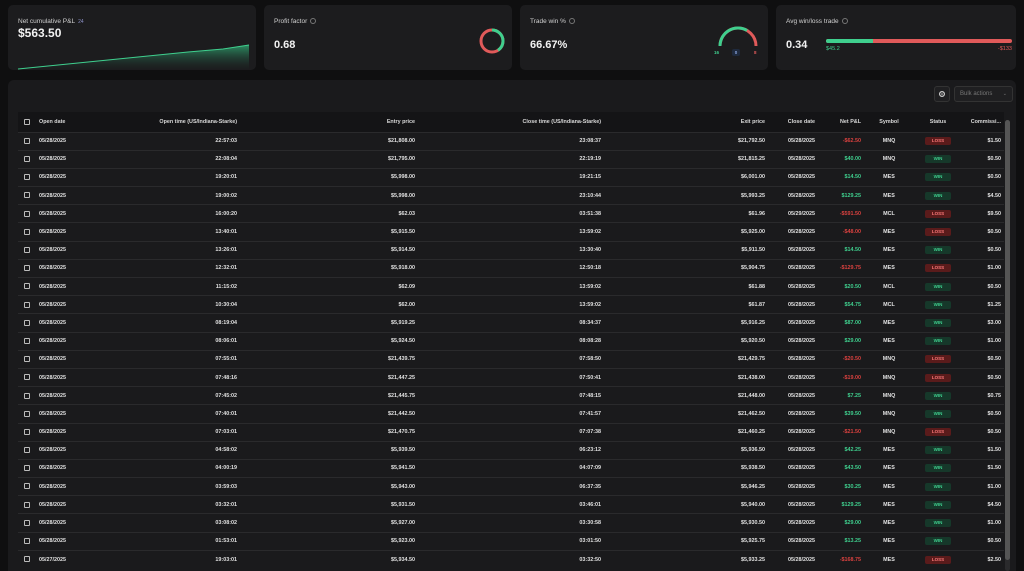 The image size is (1024, 571). I want to click on scrollbar-thumb, so click(1007, 340).